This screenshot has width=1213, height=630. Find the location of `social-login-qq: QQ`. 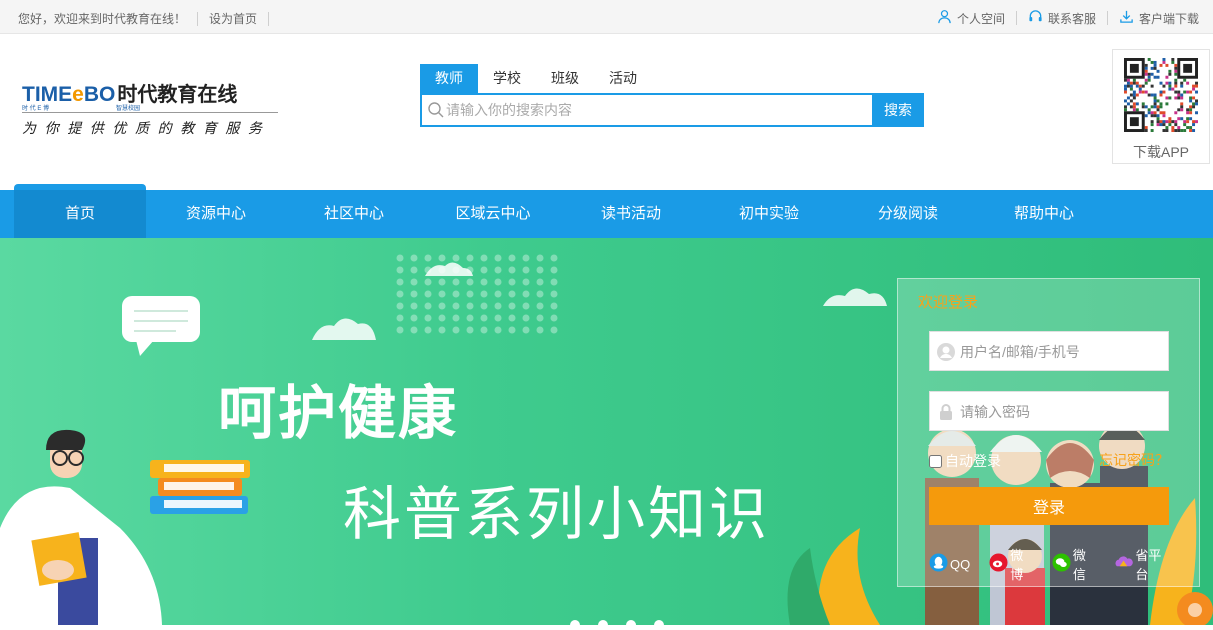

social-login-qq: QQ is located at coordinates (949, 564).